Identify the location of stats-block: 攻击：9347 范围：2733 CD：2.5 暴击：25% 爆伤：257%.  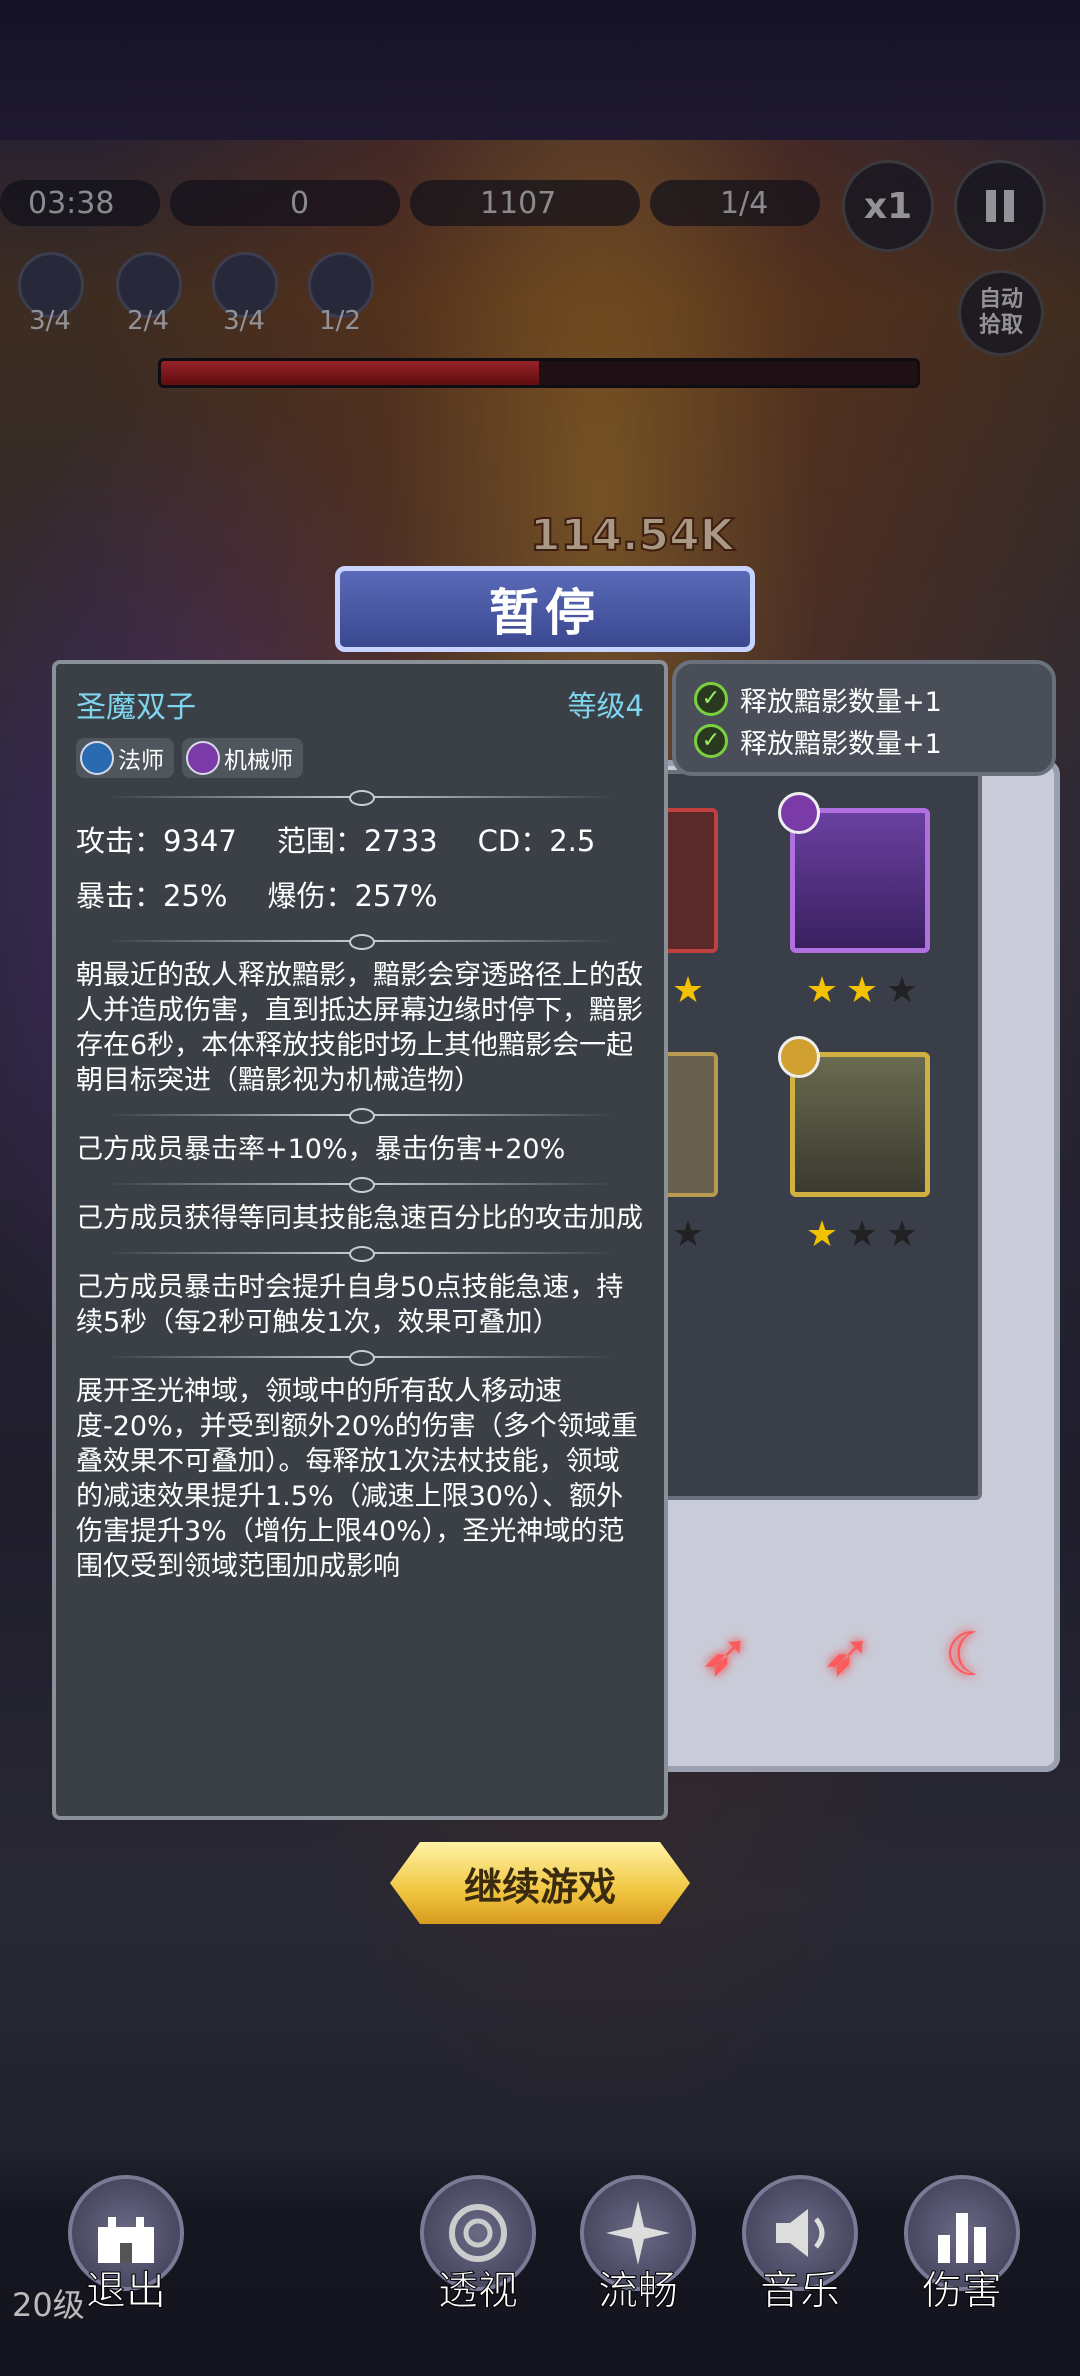
(360, 869).